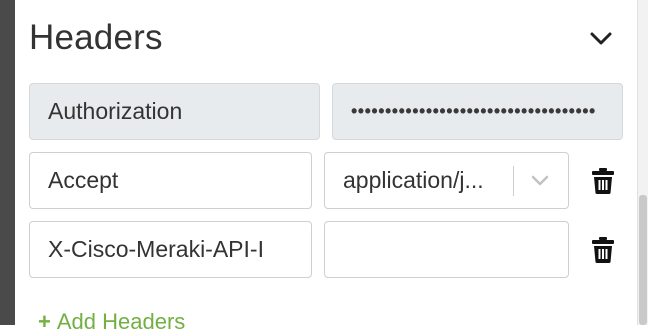  What do you see at coordinates (446, 249) in the screenshot?
I see `header-value-input-meraki` at bounding box center [446, 249].